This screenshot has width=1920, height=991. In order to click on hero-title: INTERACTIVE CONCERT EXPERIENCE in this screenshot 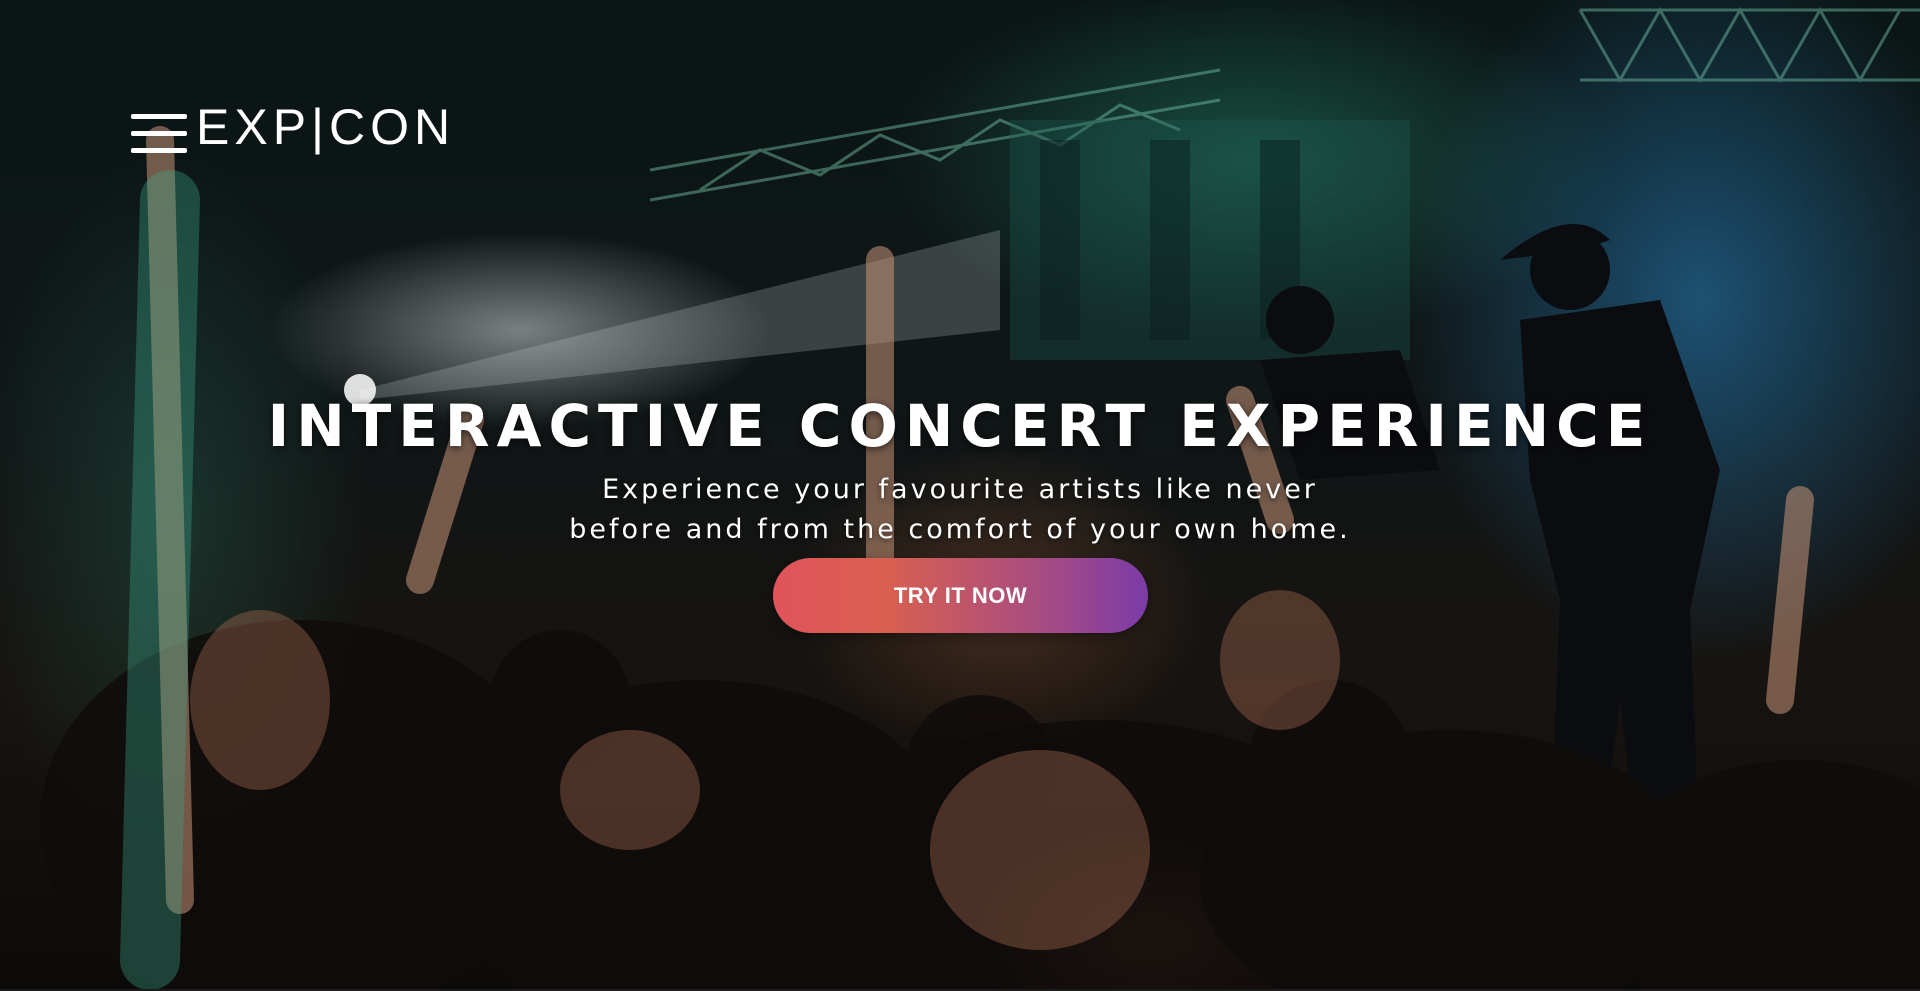, I will do `click(960, 426)`.